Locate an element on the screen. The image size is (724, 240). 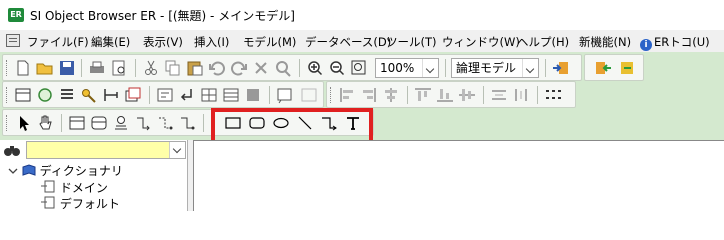
extra-toolbar is located at coordinates (614, 67).